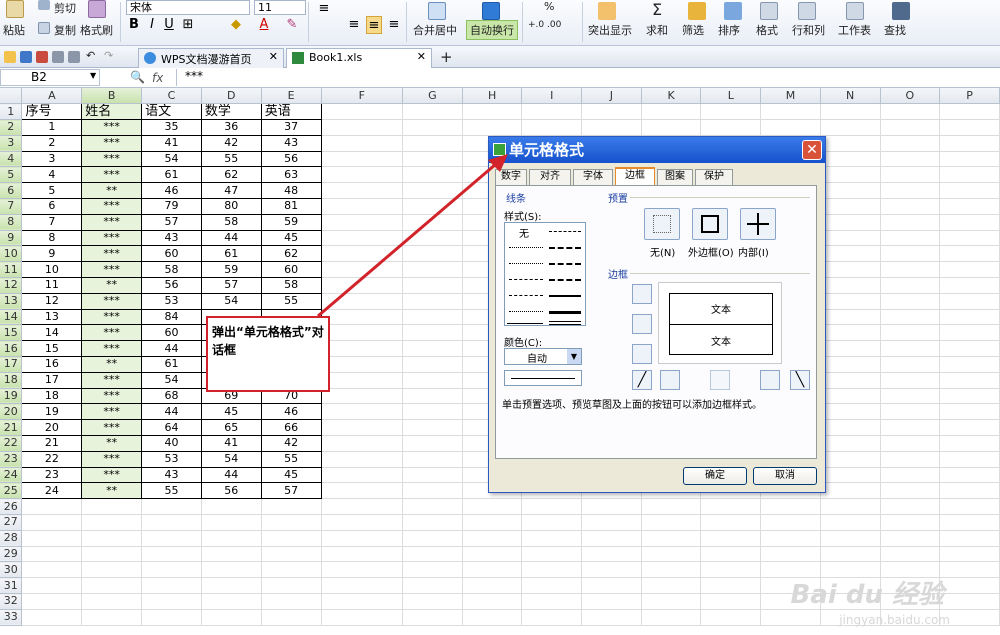 The image size is (1000, 635). Describe the element at coordinates (171, 333) in the screenshot. I see `cell: 60` at that location.